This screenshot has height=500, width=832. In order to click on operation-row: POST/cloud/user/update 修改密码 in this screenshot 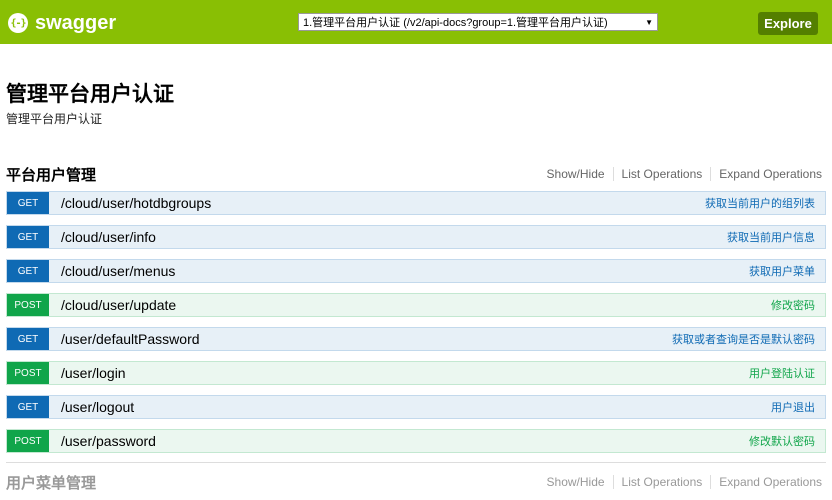, I will do `click(416, 305)`.